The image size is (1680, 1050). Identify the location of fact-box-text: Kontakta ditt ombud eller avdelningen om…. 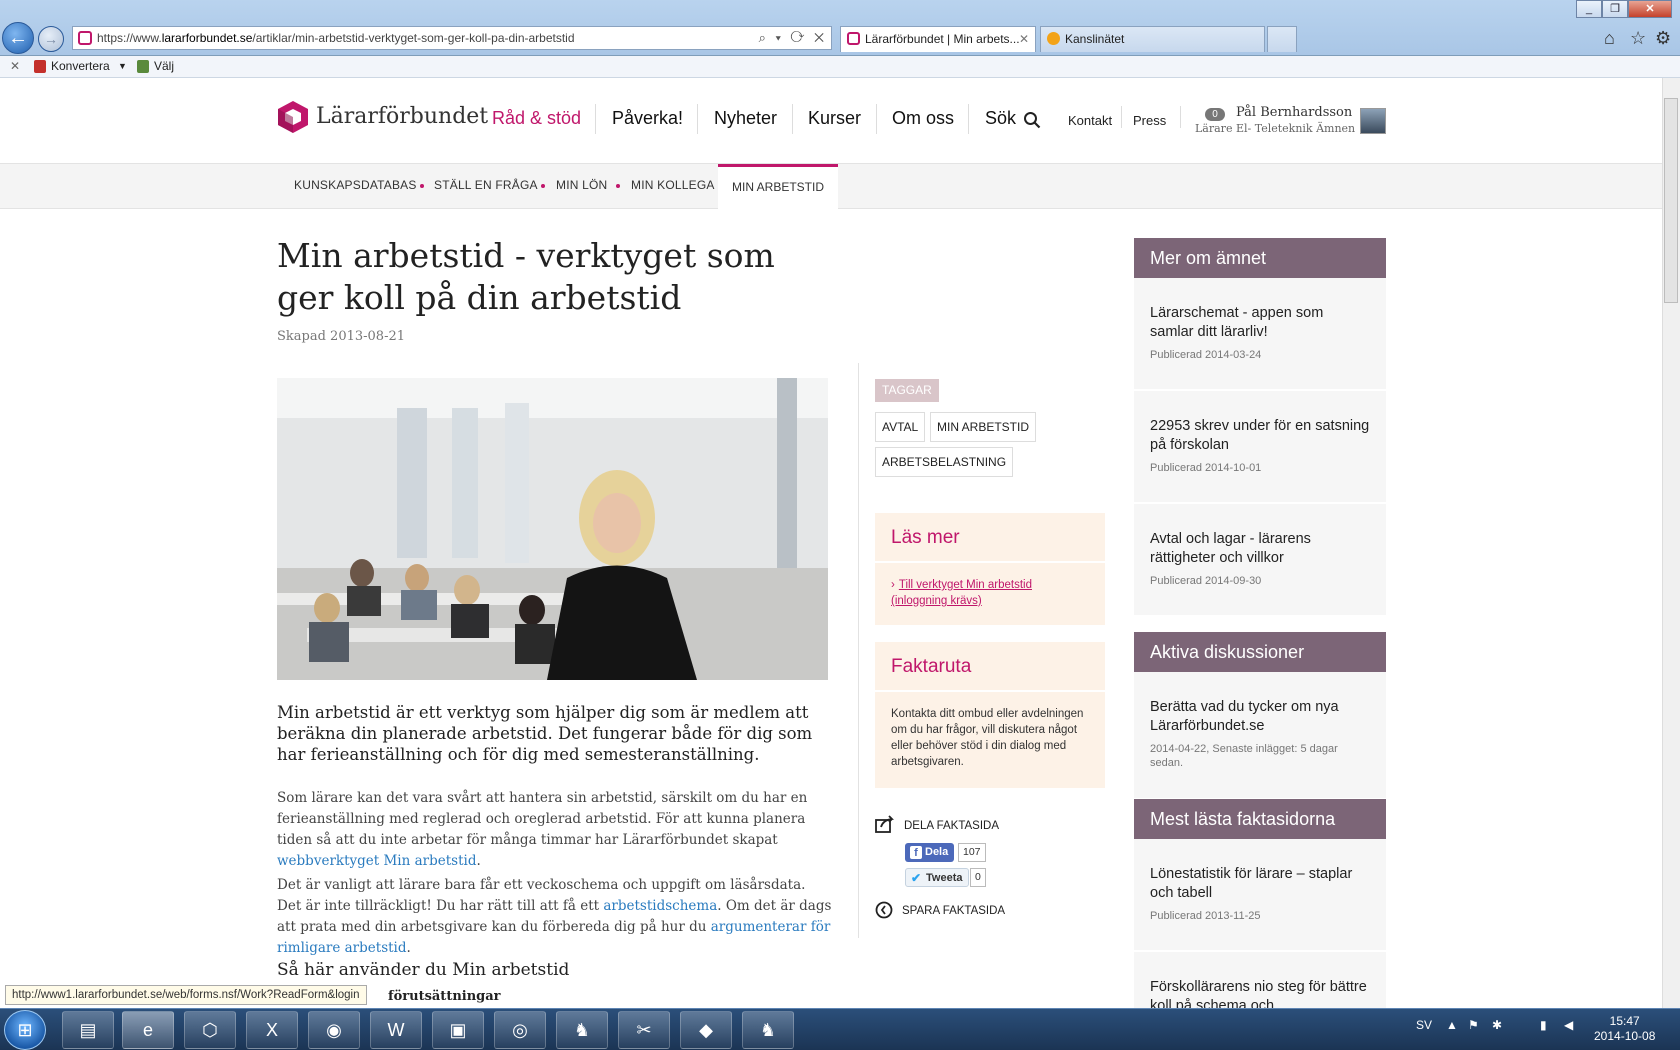
(987, 738).